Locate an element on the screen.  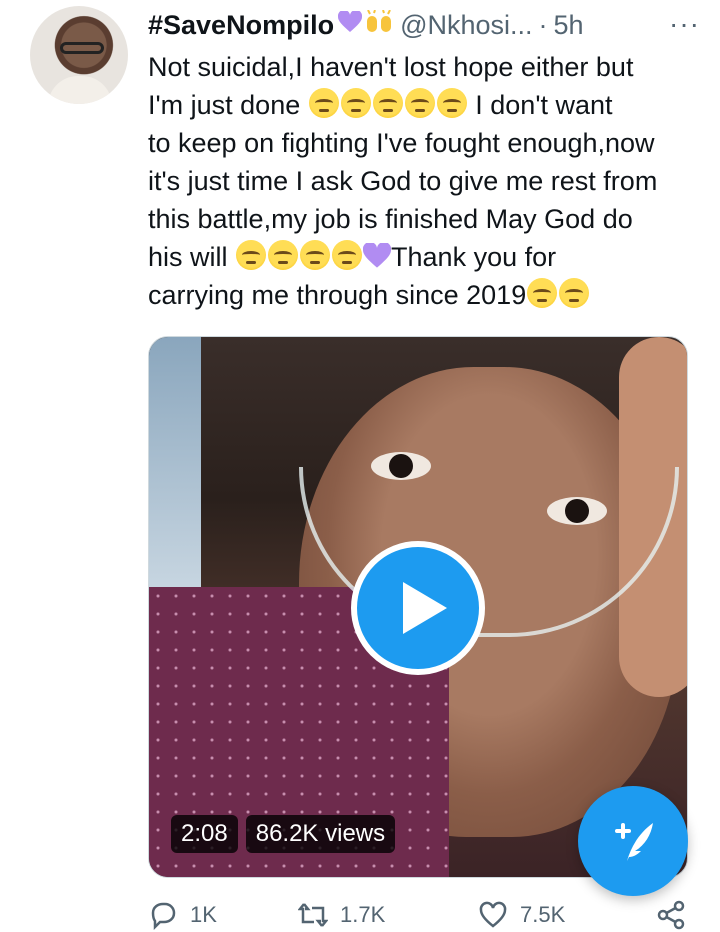
text-line: his will is located at coordinates (188, 257).